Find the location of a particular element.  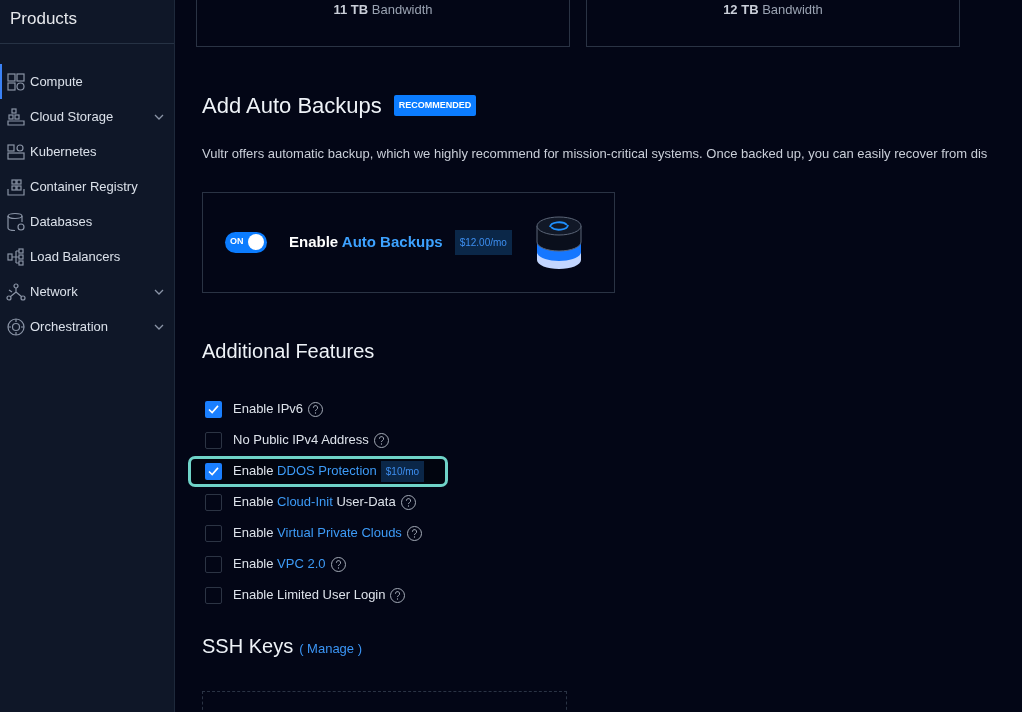

sidebar-item: Orchestration is located at coordinates (87, 326).